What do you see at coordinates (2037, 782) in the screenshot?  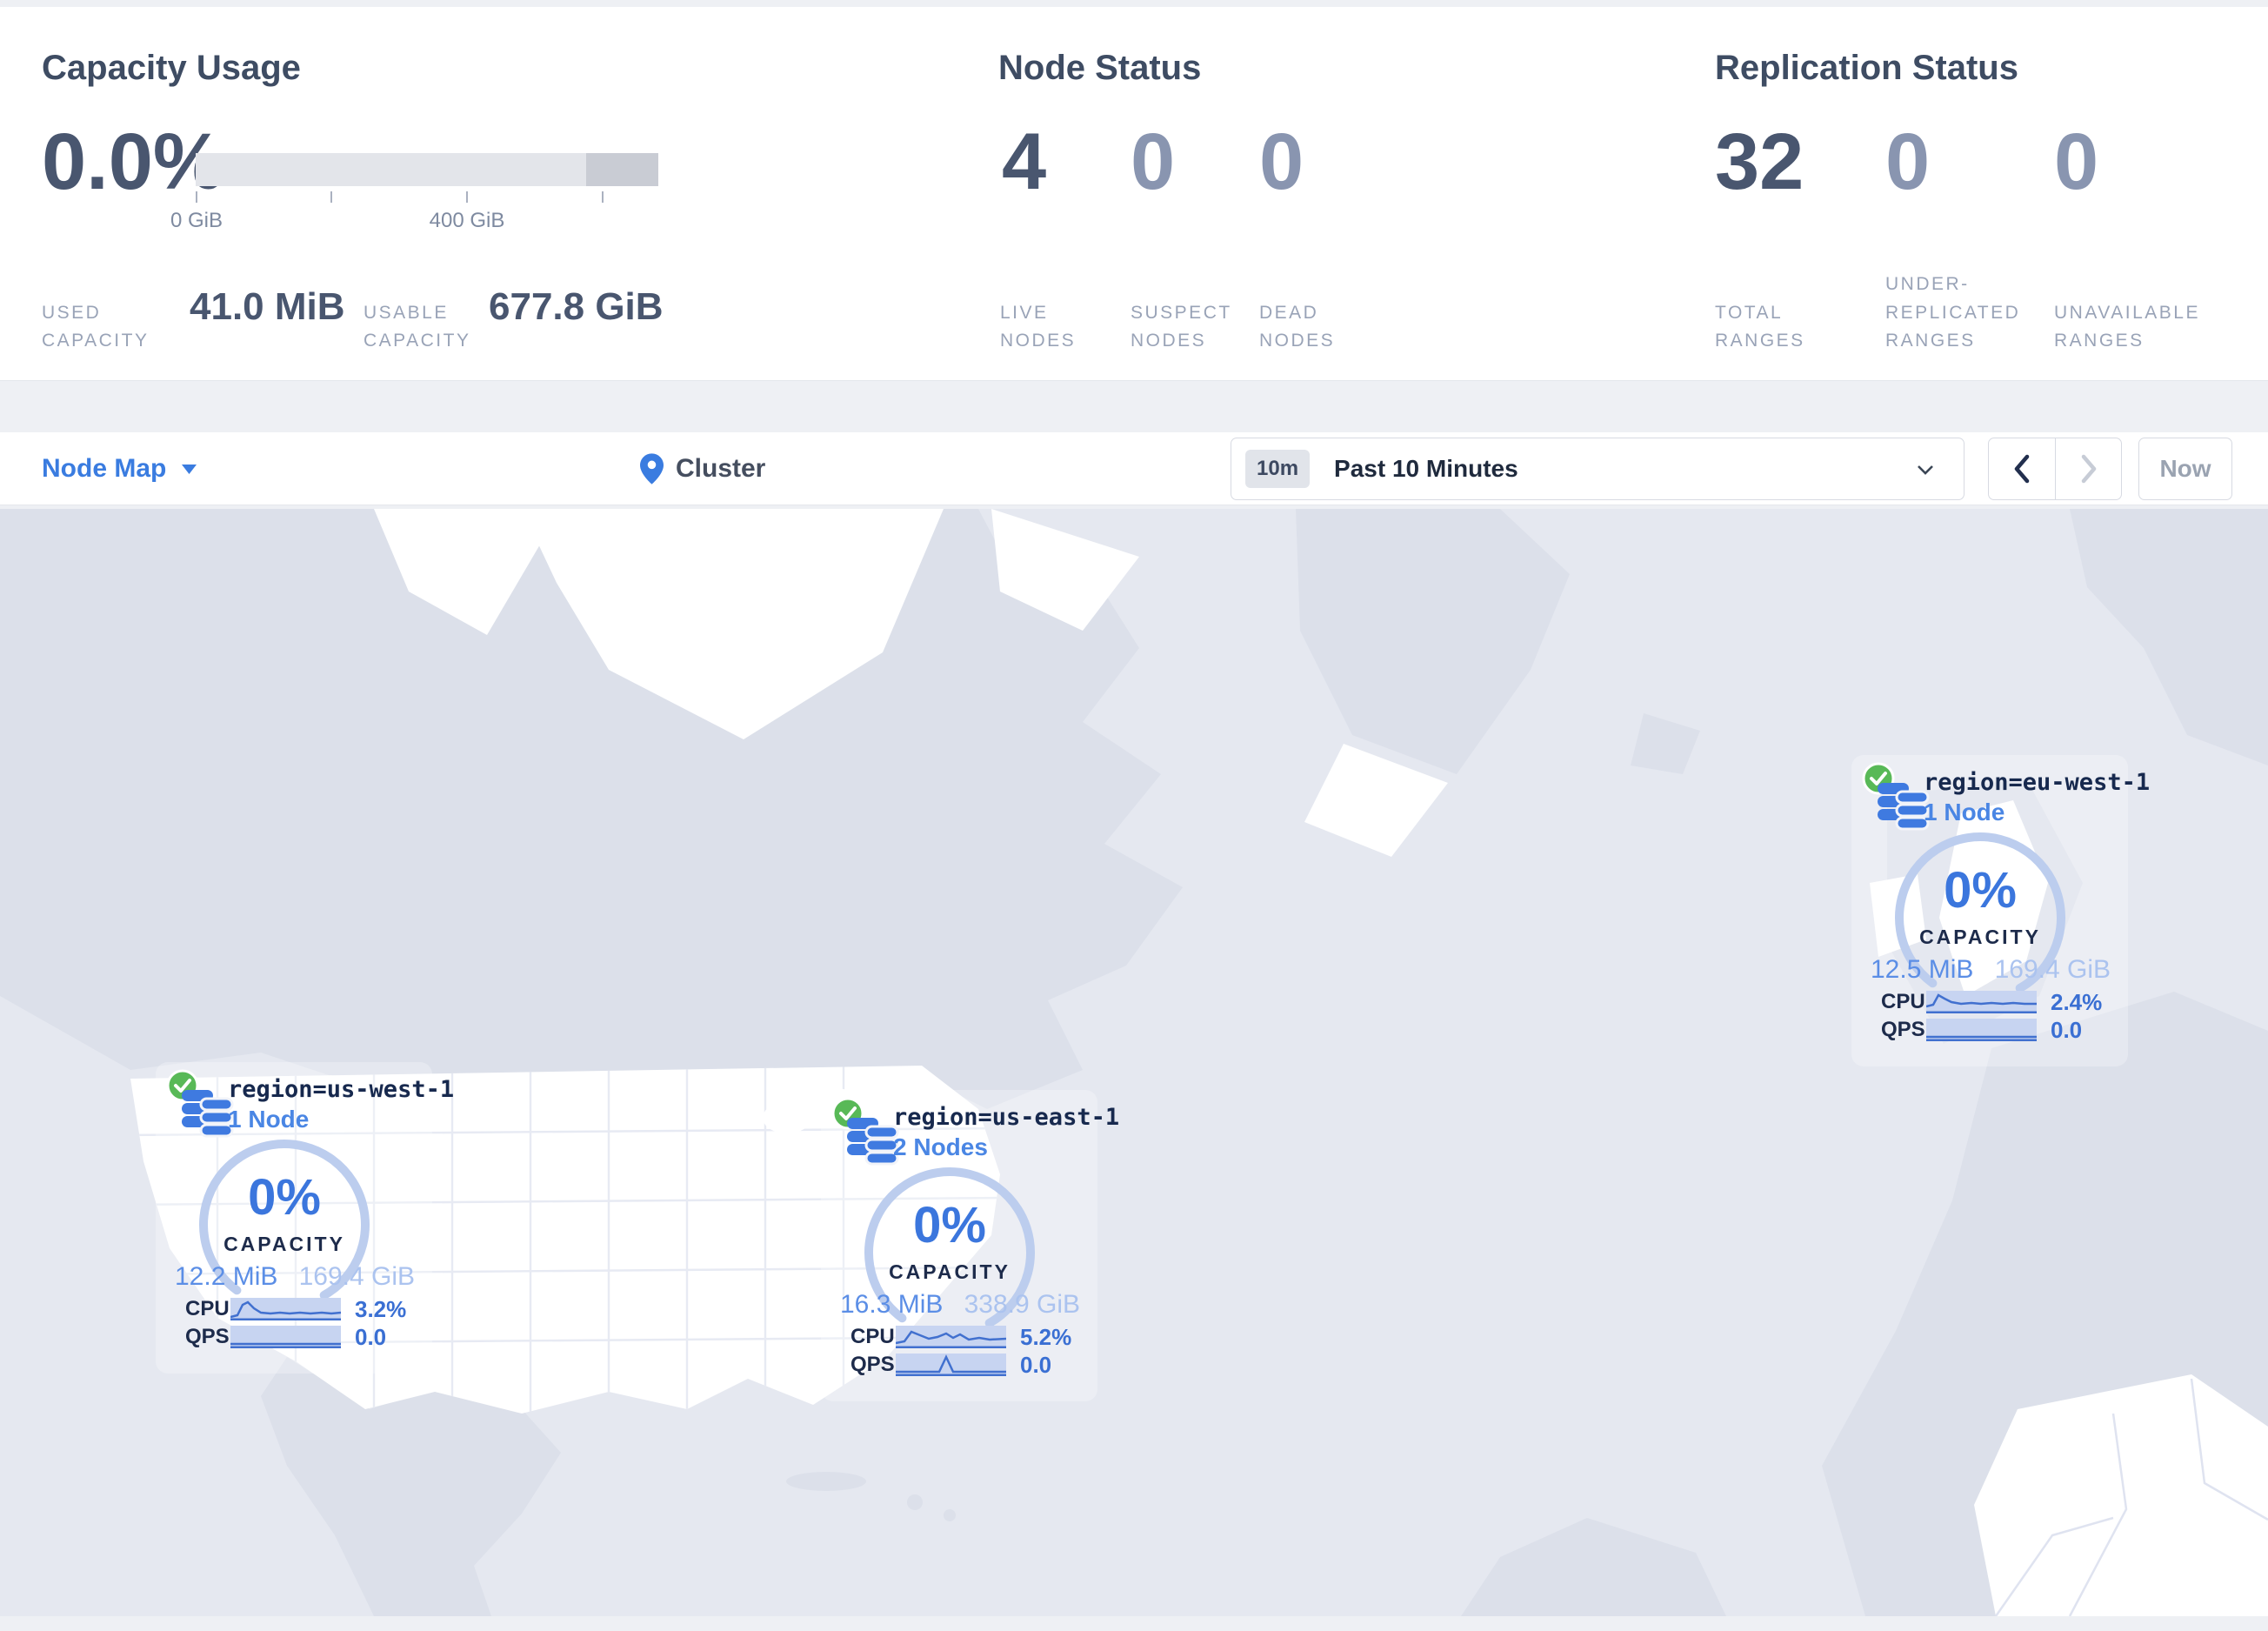 I see `region-name: region=eu-west-1` at bounding box center [2037, 782].